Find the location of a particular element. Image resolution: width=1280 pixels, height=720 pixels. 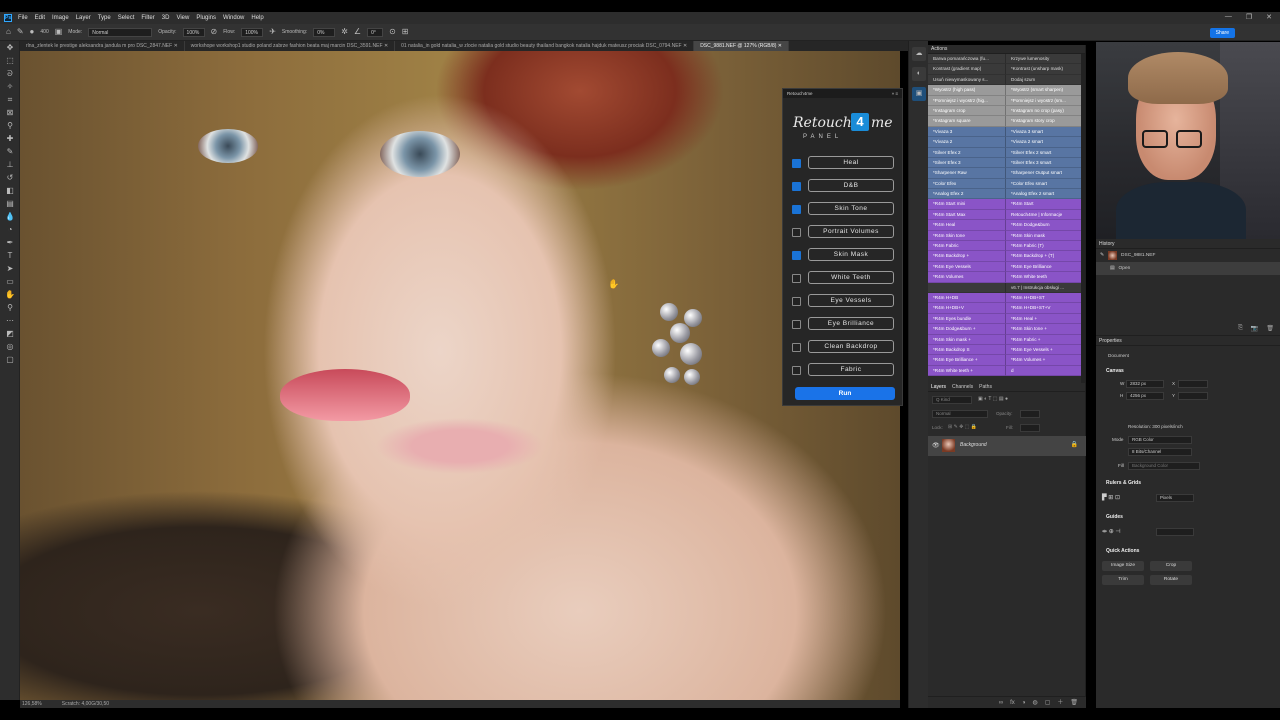

action-item: *R4m Eye Vessels + is located at coordinates (1045, 350).